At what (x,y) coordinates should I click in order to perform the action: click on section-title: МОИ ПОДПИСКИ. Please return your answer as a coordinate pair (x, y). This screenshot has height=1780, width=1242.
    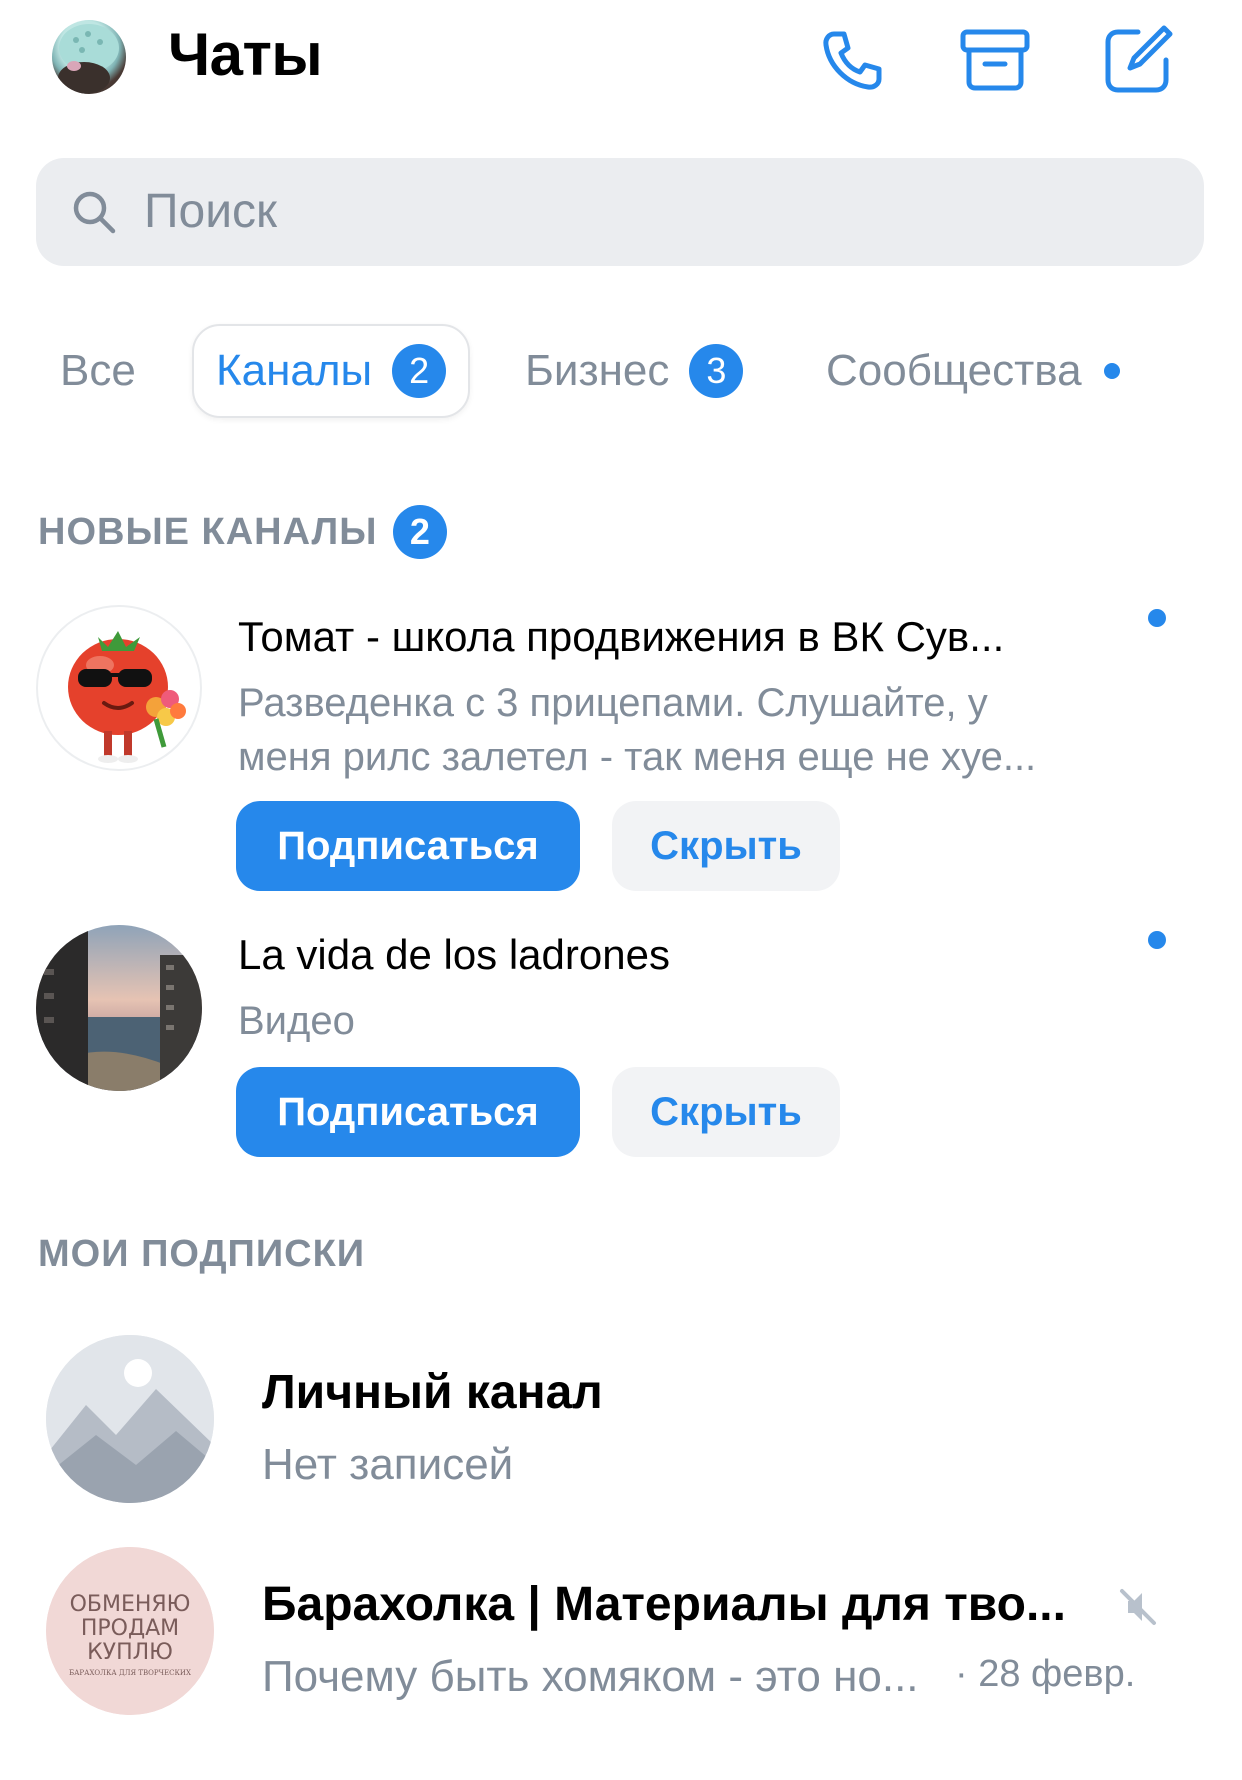
    Looking at the image, I should click on (202, 1254).